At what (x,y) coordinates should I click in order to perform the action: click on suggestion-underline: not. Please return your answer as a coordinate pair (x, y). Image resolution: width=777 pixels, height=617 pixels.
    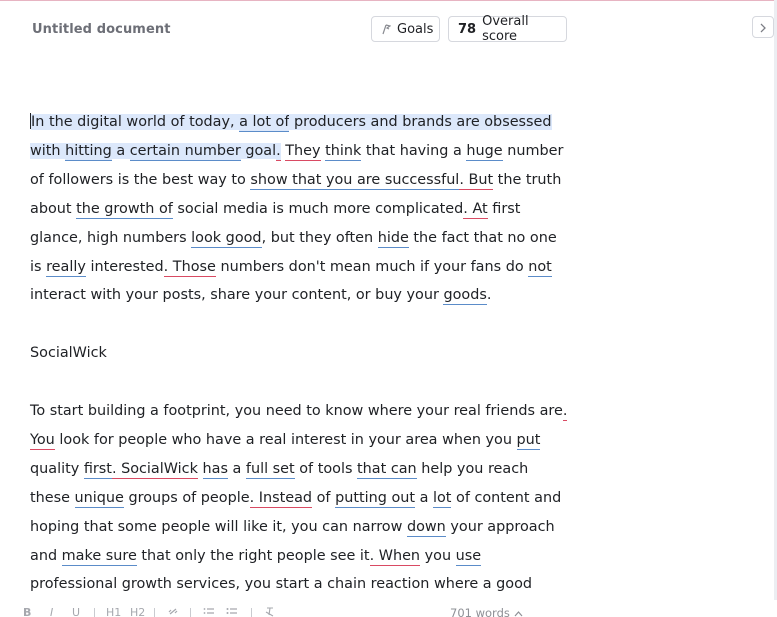
    Looking at the image, I should click on (540, 267).